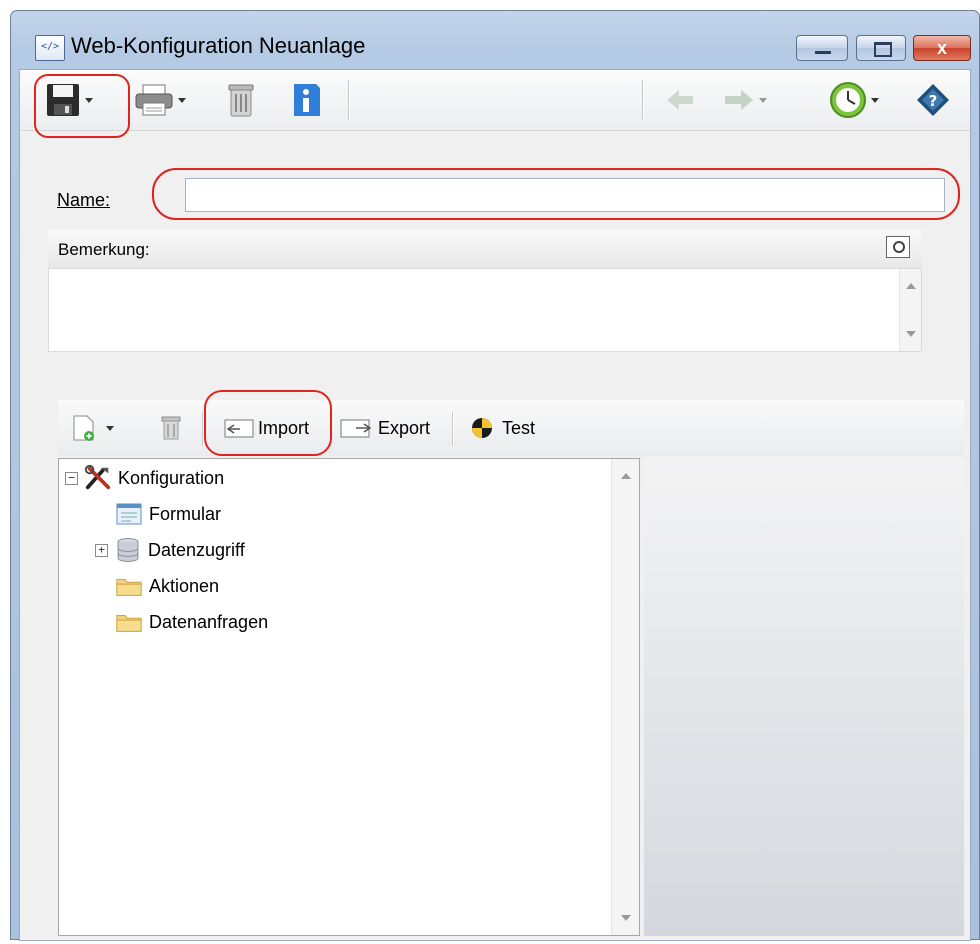 The height and width of the screenshot is (944, 980). I want to click on save-button, so click(69, 100).